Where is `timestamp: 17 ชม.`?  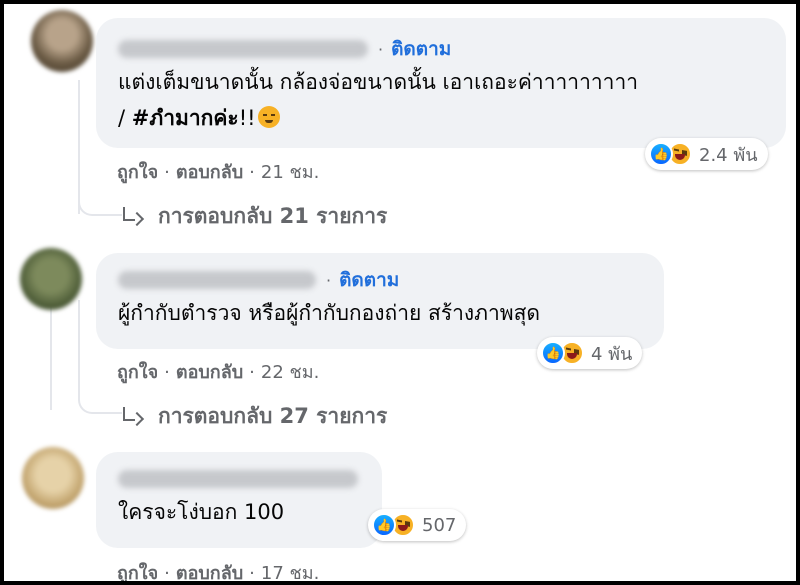
timestamp: 17 ชม. is located at coordinates (290, 573).